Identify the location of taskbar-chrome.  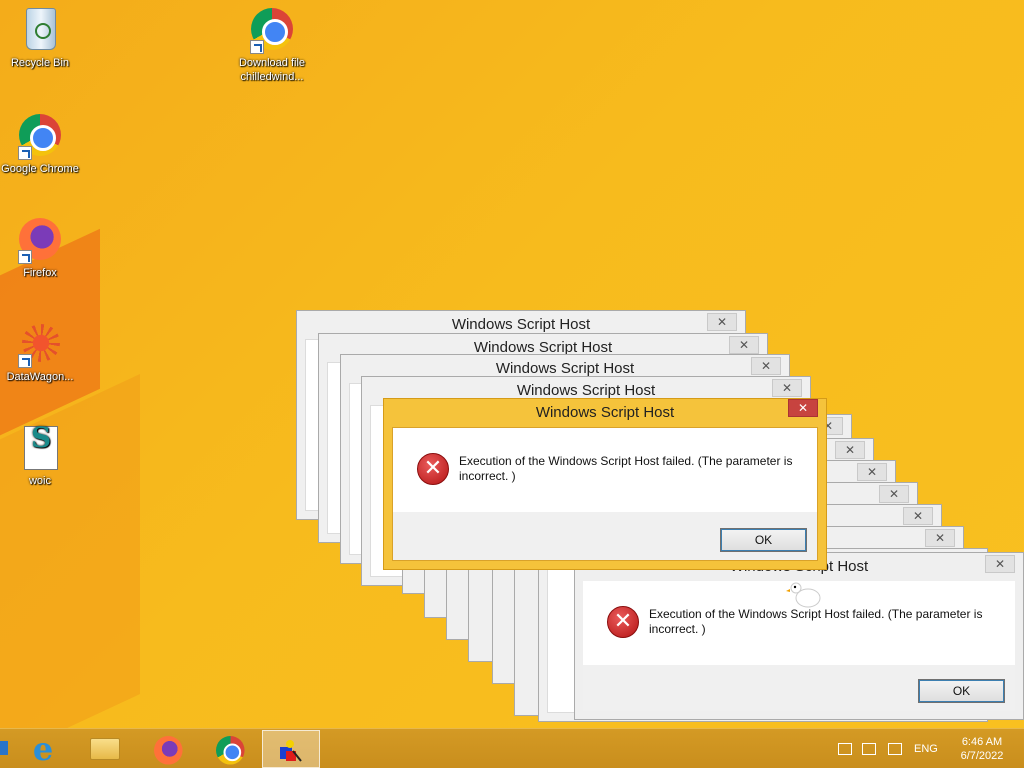
(228, 749).